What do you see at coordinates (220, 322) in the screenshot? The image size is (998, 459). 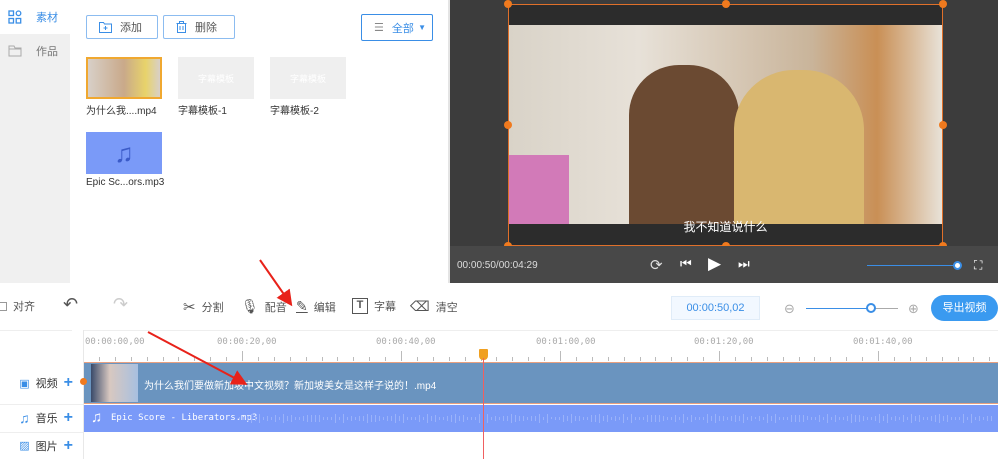 I see `annotation-arrows` at bounding box center [220, 322].